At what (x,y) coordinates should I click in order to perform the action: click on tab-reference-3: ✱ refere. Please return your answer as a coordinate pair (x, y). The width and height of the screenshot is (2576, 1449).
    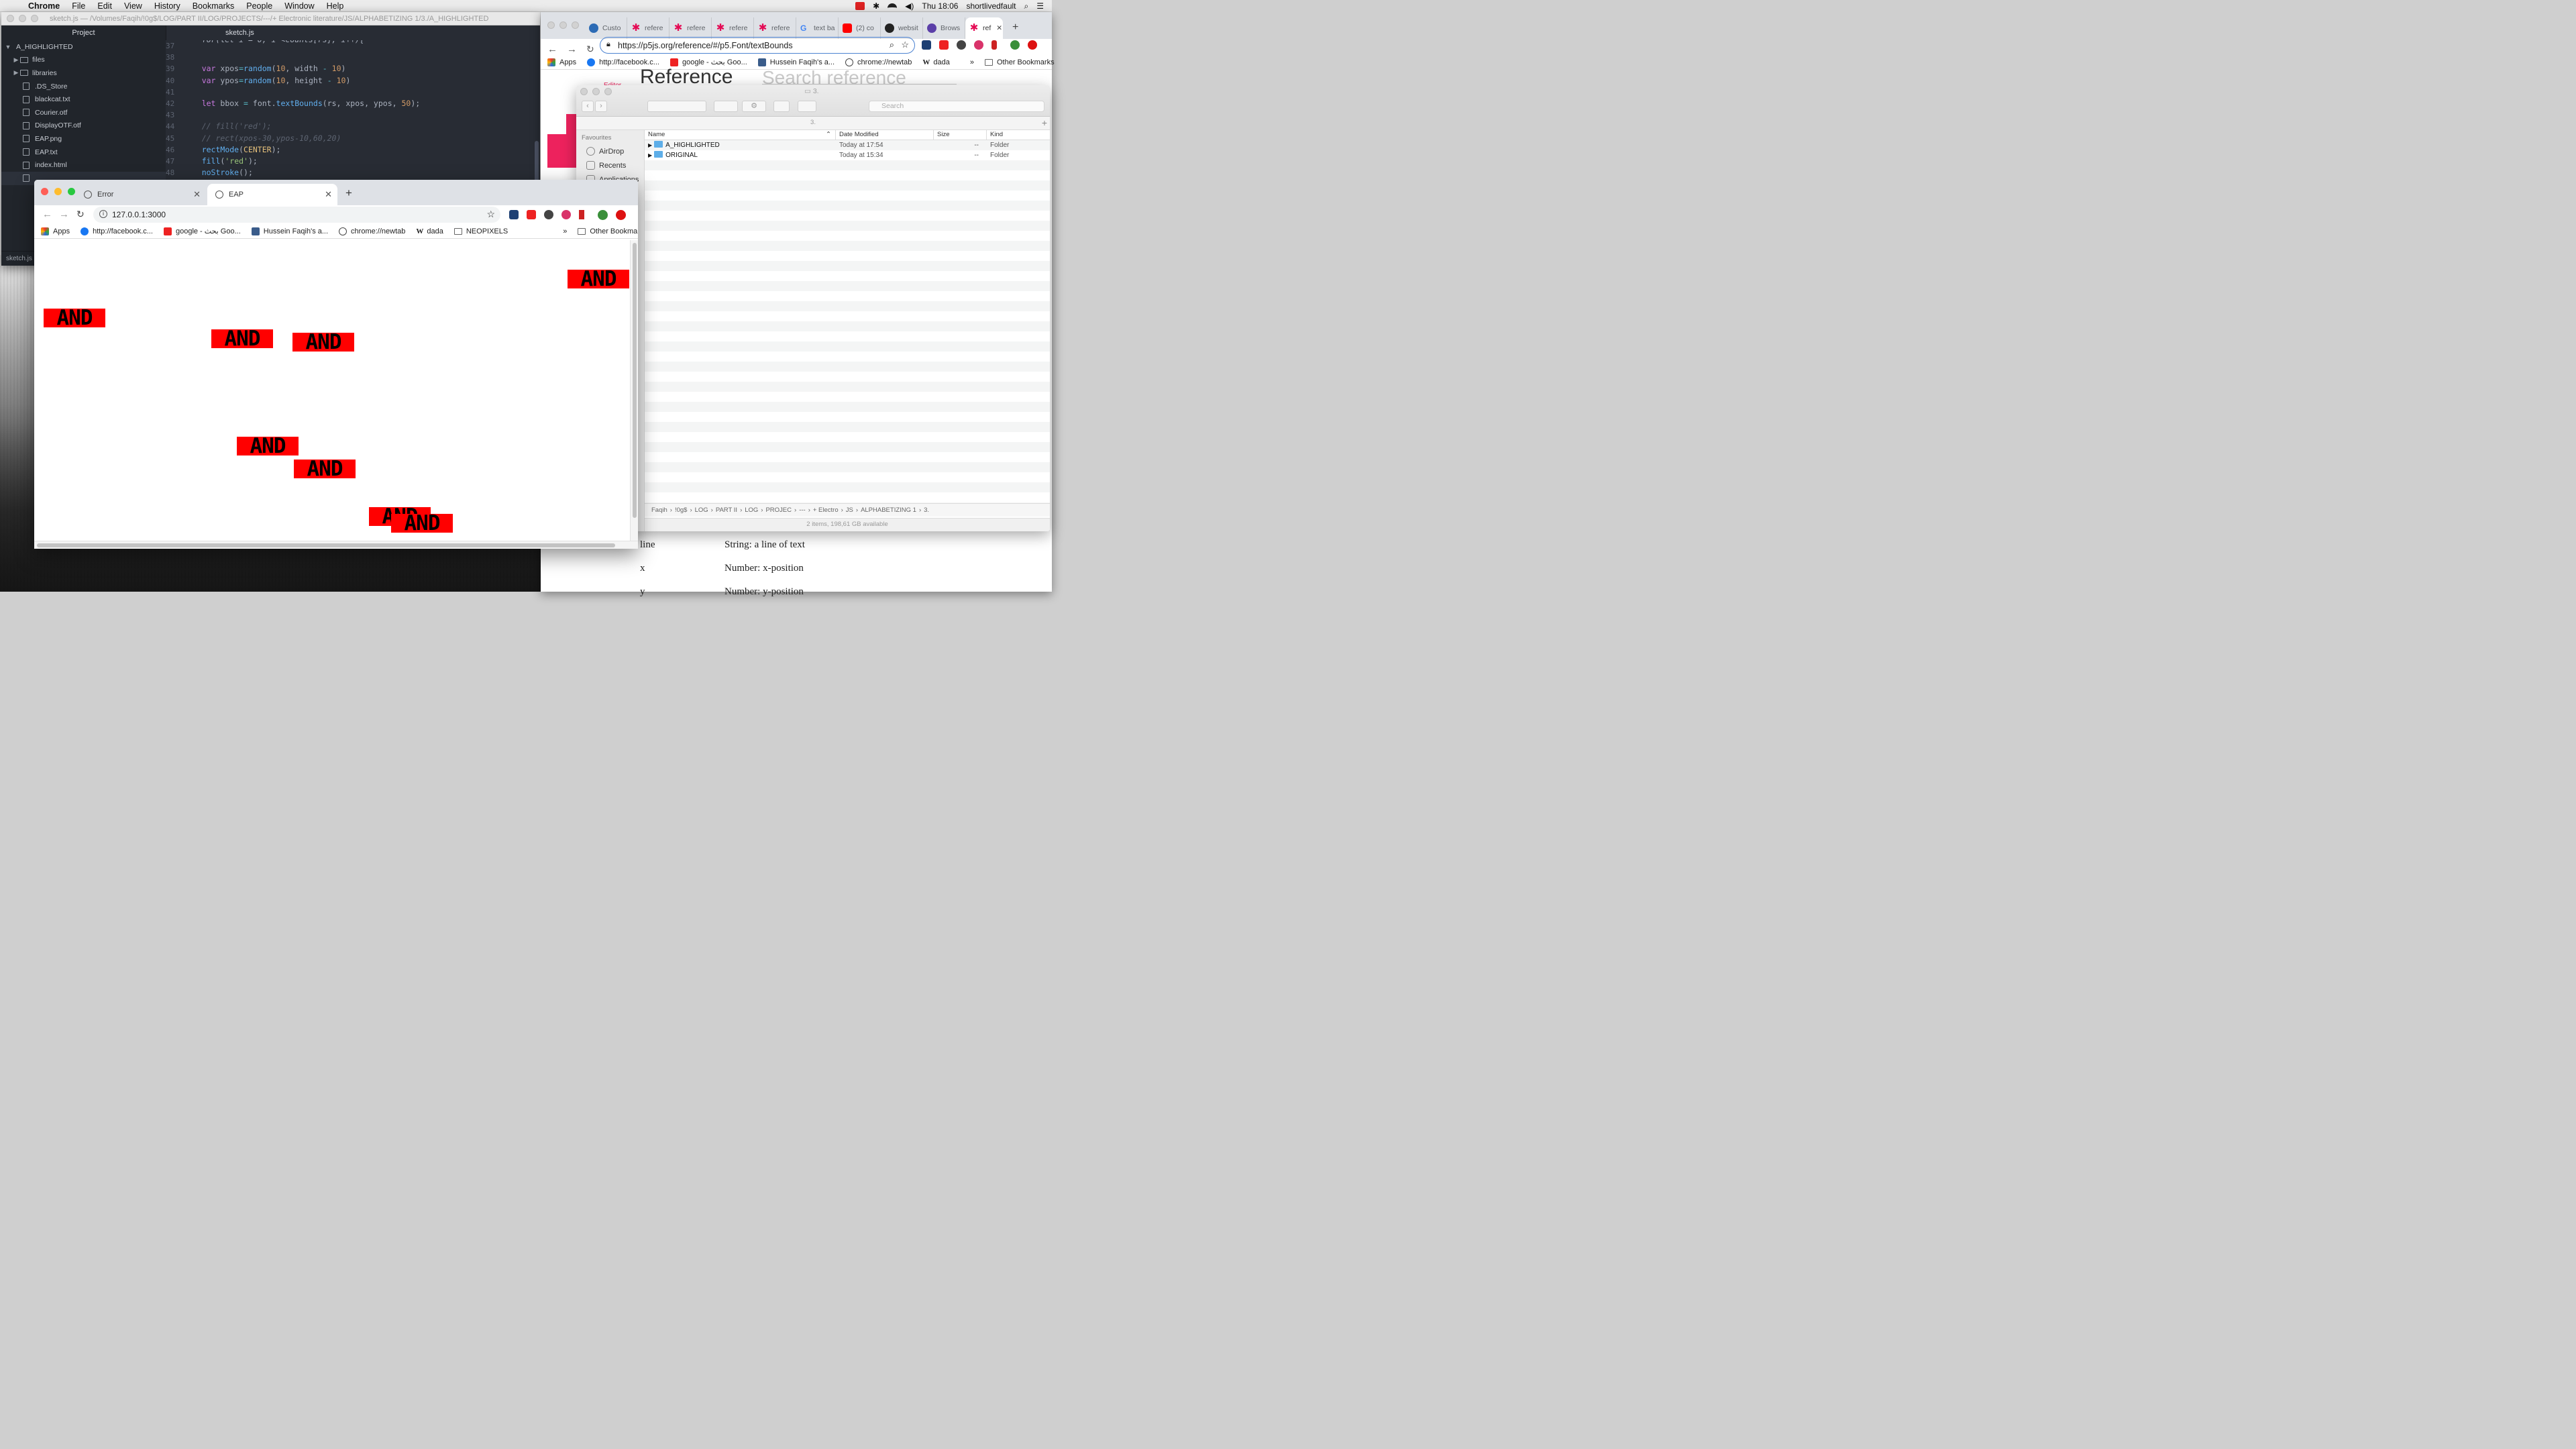
    Looking at the image, I should click on (733, 28).